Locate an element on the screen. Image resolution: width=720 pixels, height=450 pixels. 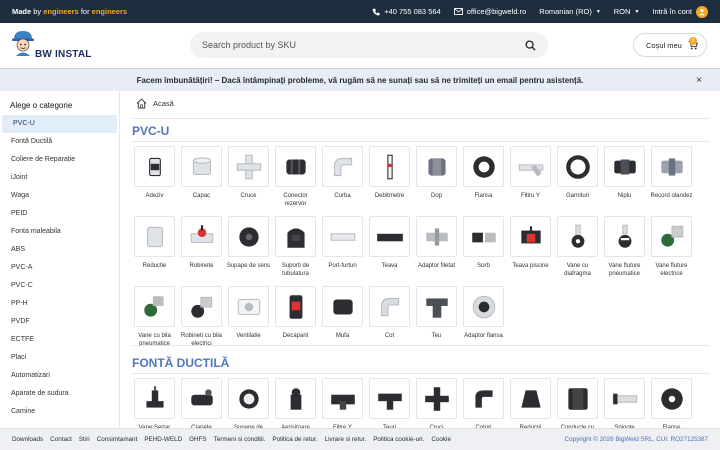
logo: BW INSTAL is located at coordinates (55, 46).